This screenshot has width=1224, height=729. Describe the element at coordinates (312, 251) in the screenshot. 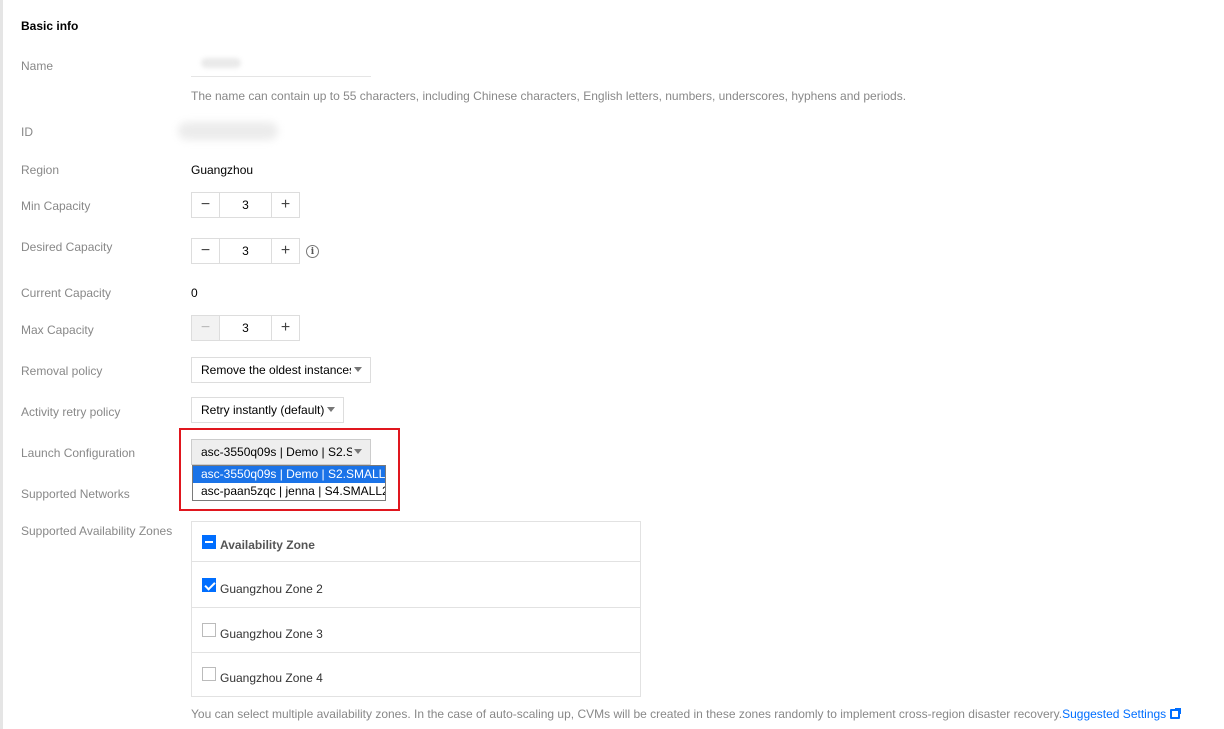

I see `info-icon: i` at that location.